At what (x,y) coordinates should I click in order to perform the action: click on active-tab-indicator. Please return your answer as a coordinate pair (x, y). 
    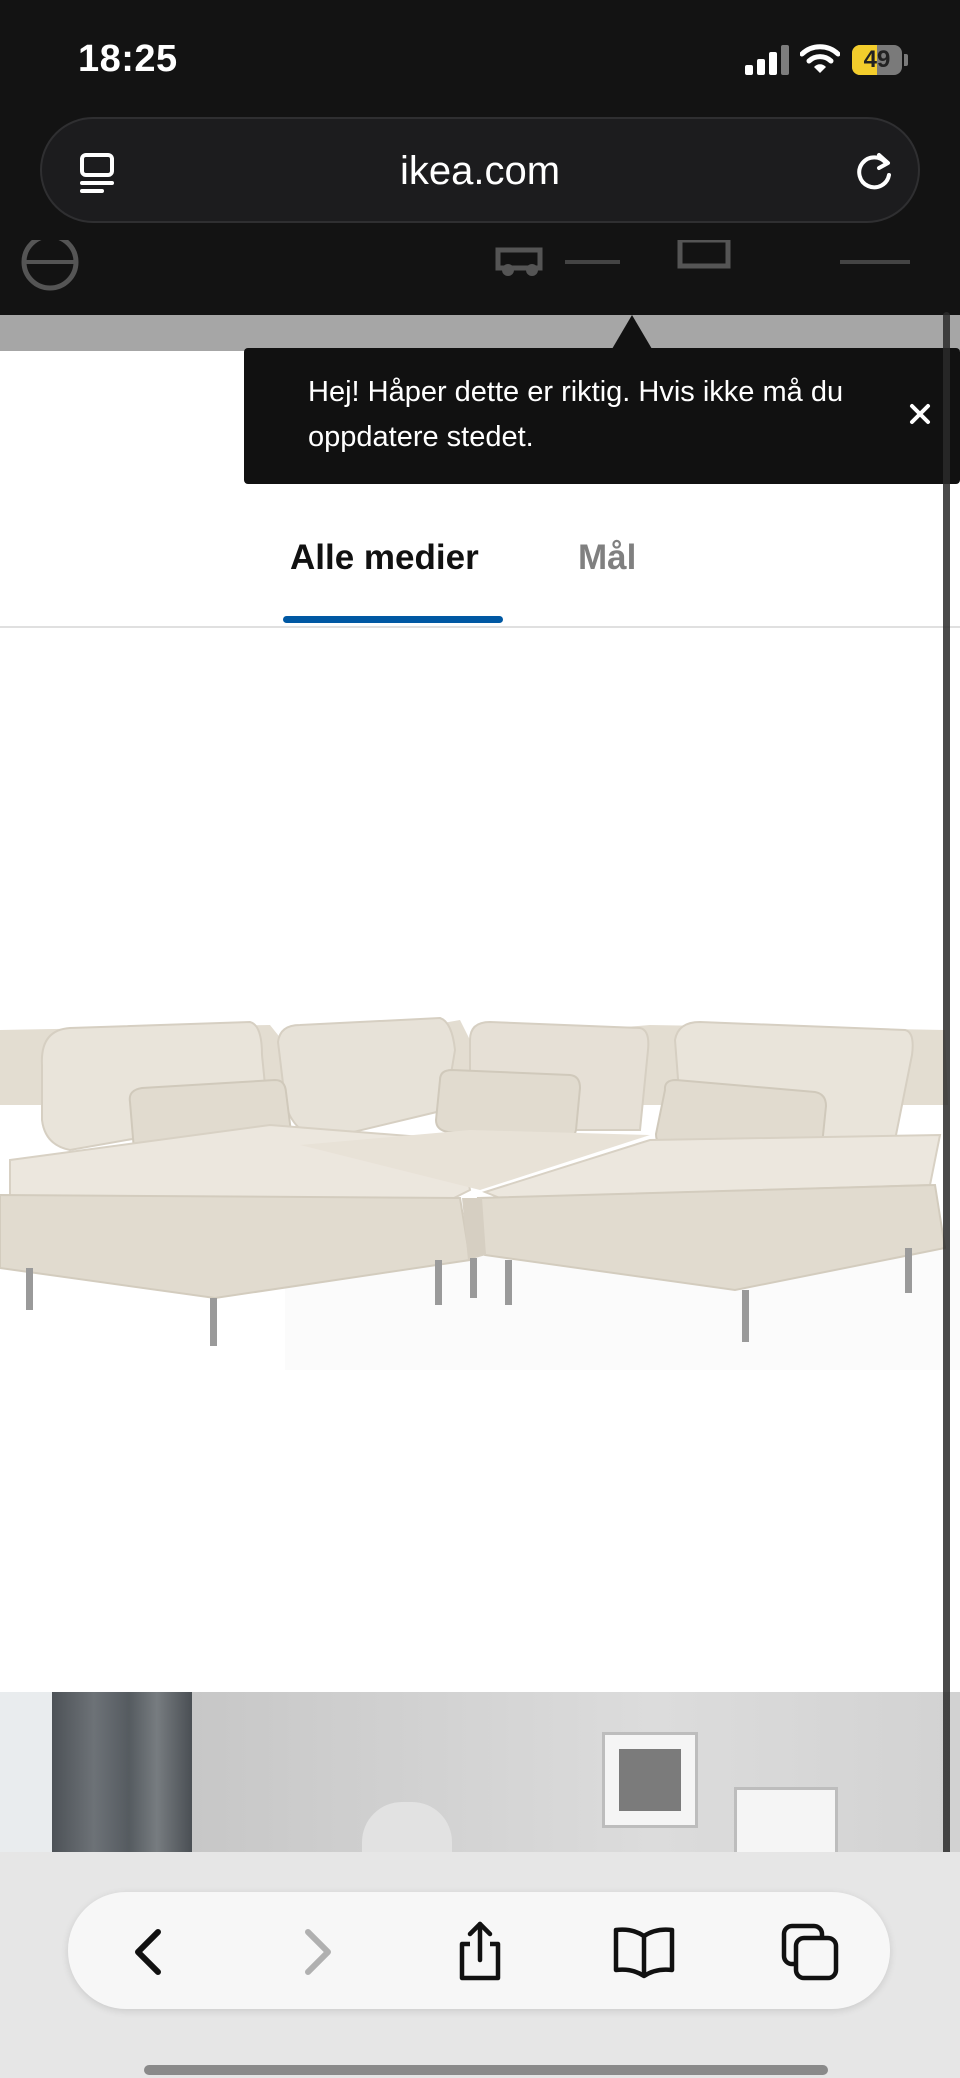
    Looking at the image, I should click on (393, 619).